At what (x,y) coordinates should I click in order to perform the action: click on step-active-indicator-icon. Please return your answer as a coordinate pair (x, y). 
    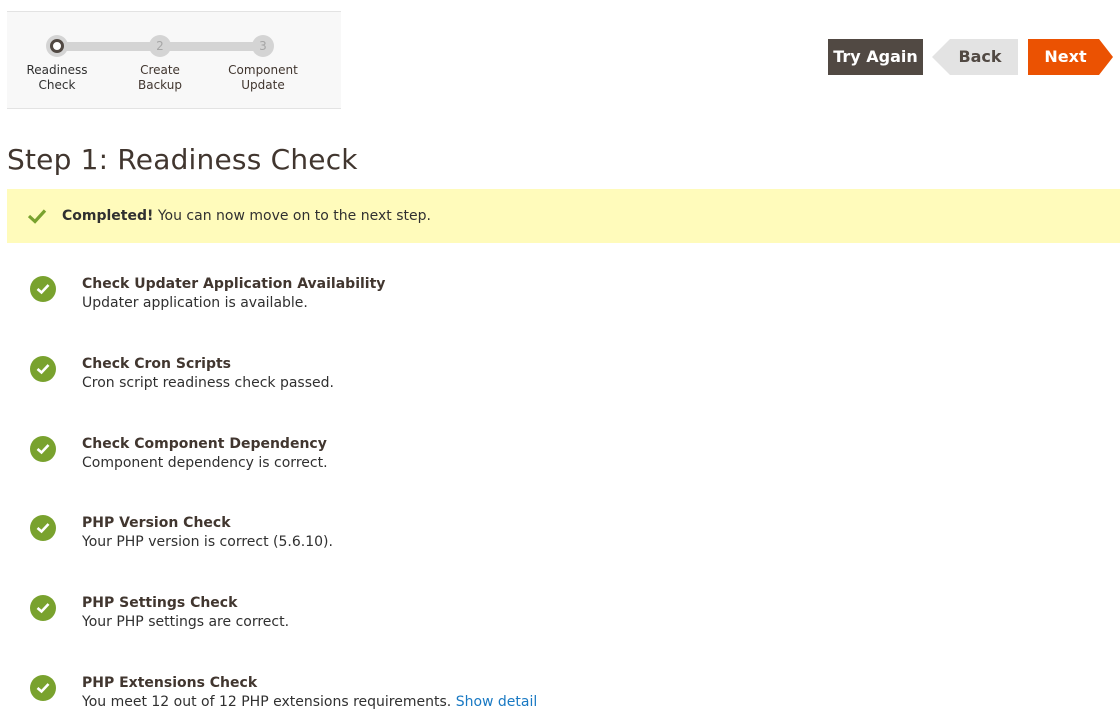
    Looking at the image, I should click on (57, 46).